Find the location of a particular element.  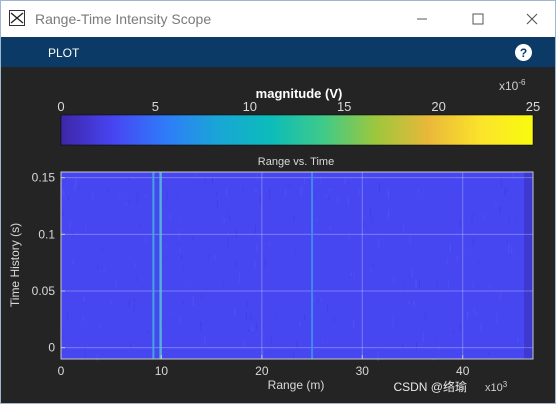

colorbar is located at coordinates (297, 130).